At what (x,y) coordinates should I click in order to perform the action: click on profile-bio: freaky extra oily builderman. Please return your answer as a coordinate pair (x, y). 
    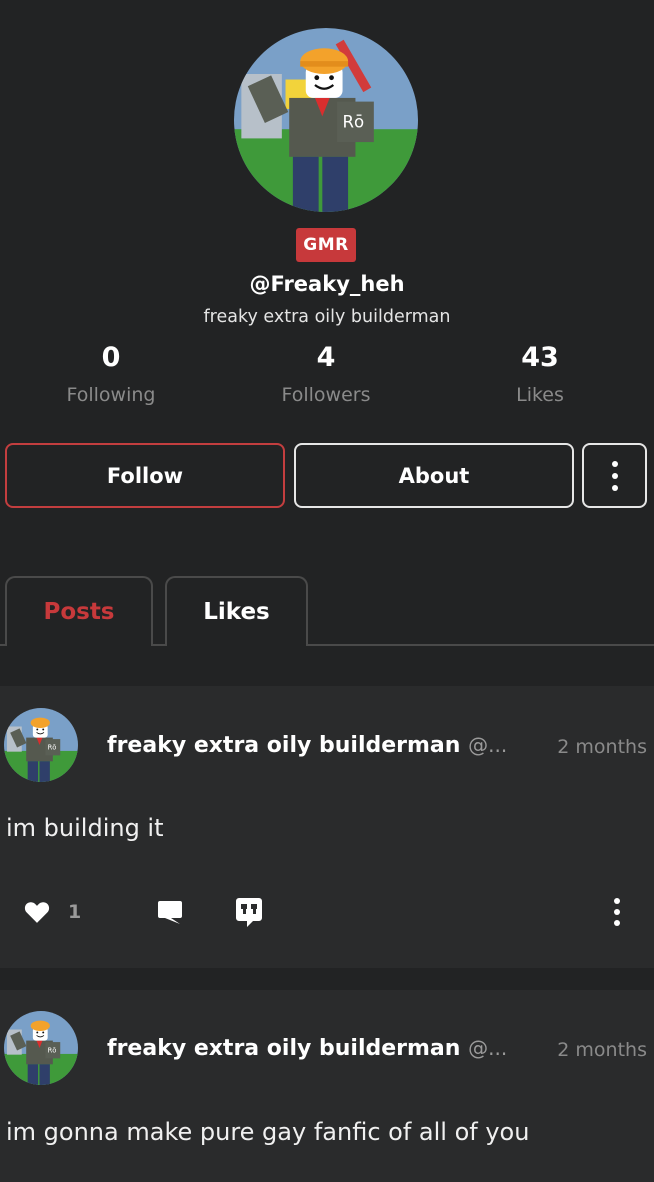
    Looking at the image, I should click on (327, 317).